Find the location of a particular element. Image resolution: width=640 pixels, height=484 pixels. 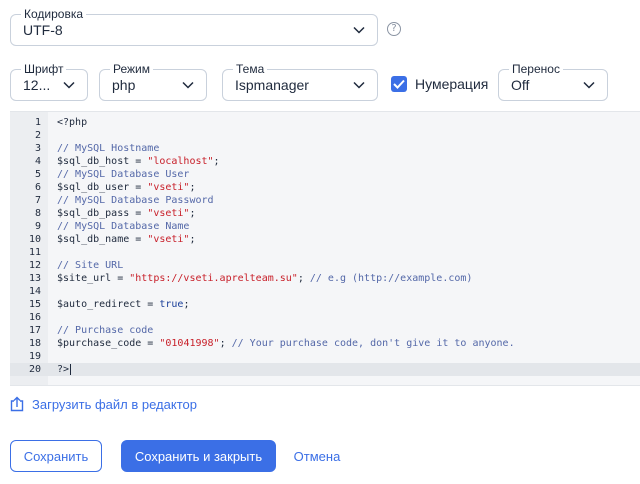

code-line: 17 // Purchase code is located at coordinates (325, 330).